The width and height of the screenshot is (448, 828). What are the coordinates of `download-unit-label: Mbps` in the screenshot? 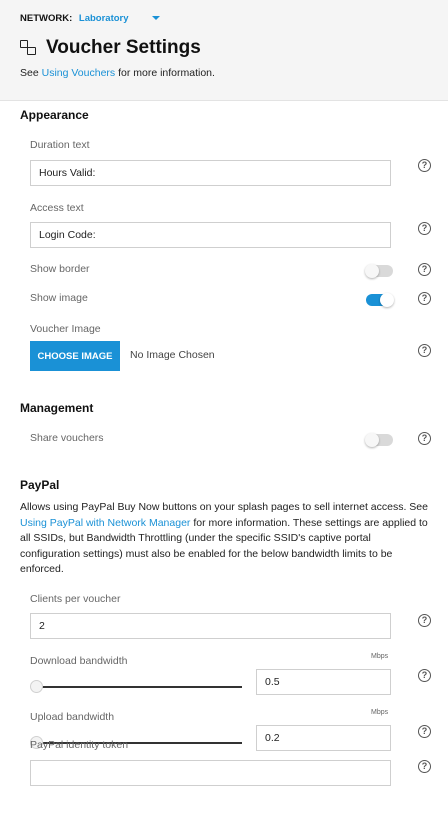 It's located at (380, 656).